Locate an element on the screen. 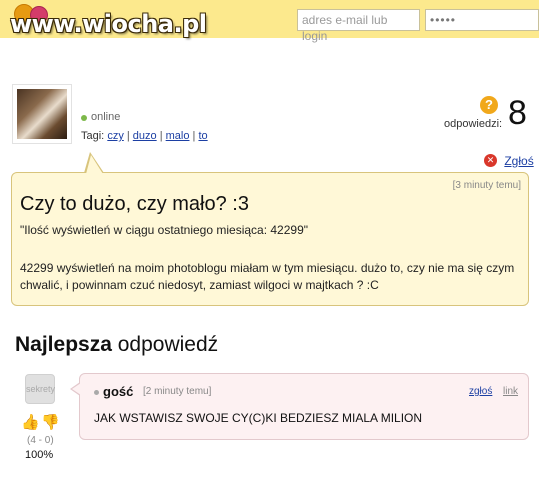 This screenshot has height=490, width=539. question-title: Czy to dużo, czy mało? :3 is located at coordinates (134, 204).